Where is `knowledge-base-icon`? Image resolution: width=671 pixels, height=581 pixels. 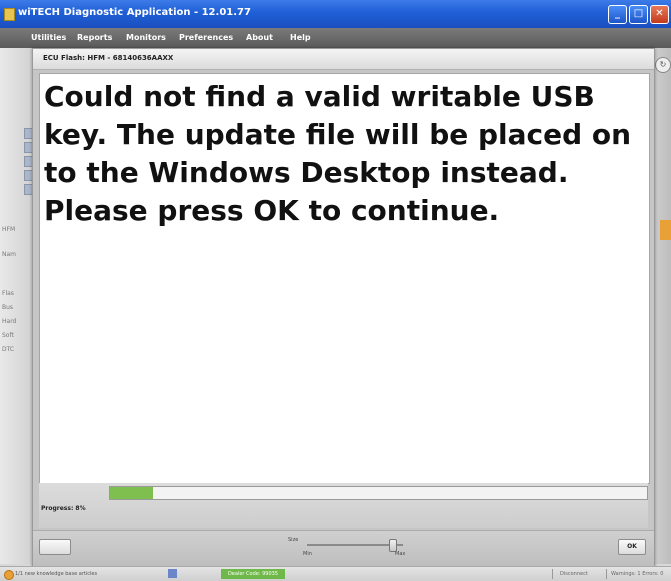
knowledge-base-icon is located at coordinates (9, 575).